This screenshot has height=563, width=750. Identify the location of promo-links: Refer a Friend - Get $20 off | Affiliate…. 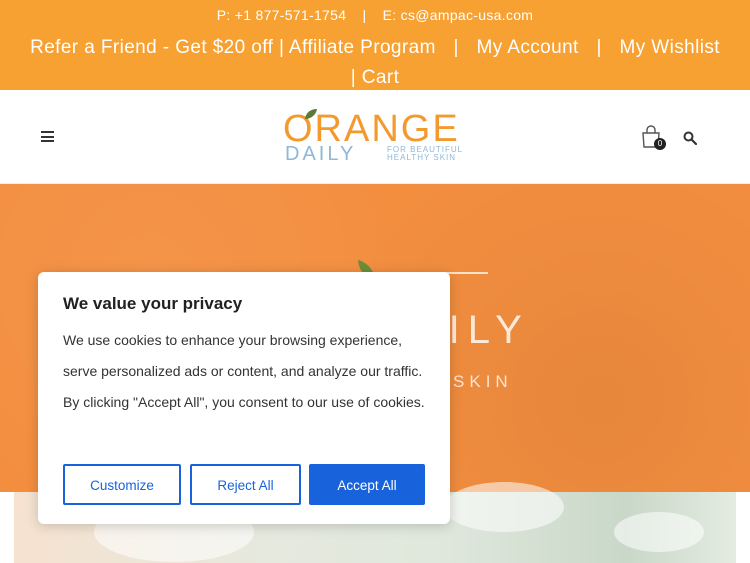
(375, 63).